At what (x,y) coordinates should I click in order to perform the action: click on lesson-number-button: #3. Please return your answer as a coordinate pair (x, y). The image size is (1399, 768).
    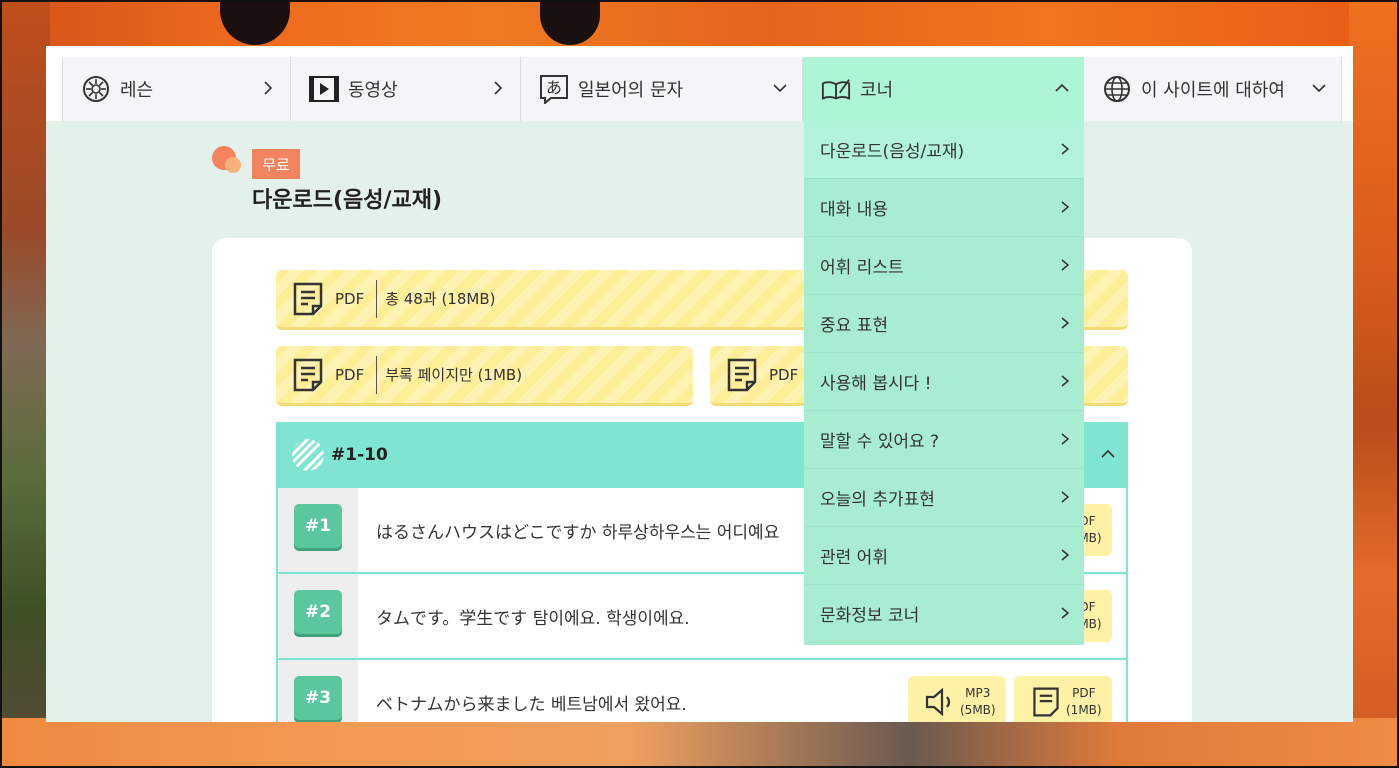
    Looking at the image, I should click on (318, 698).